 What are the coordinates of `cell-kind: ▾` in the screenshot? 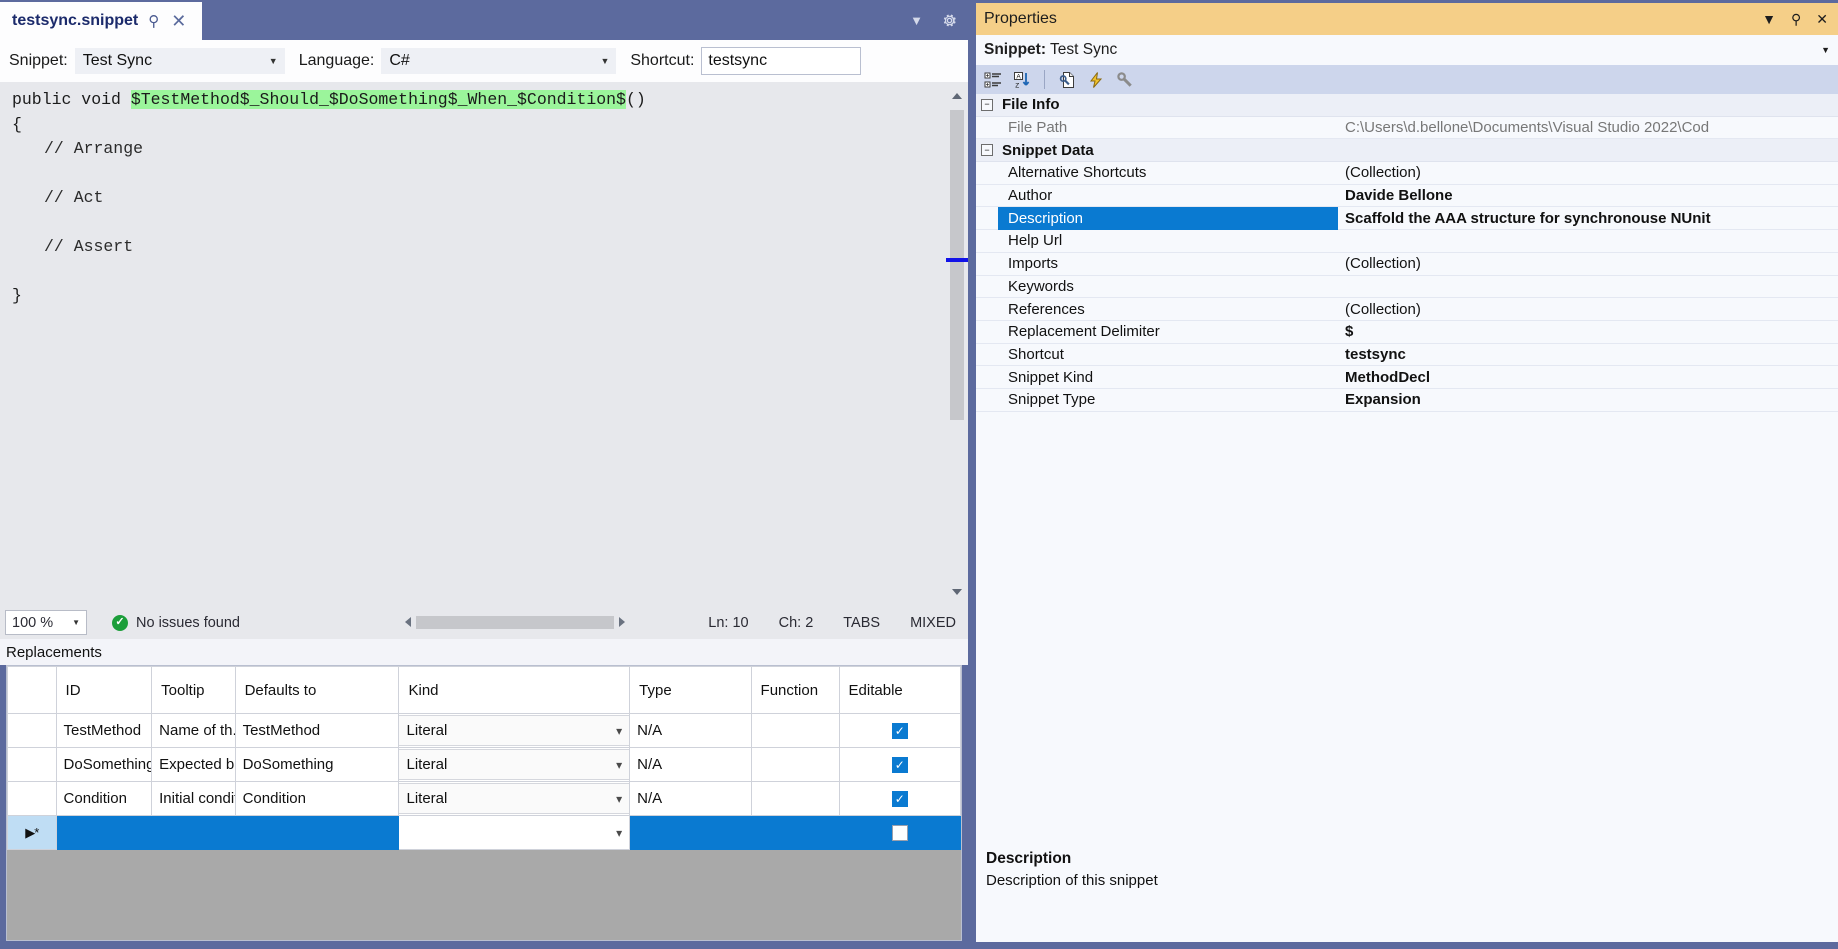 It's located at (514, 832).